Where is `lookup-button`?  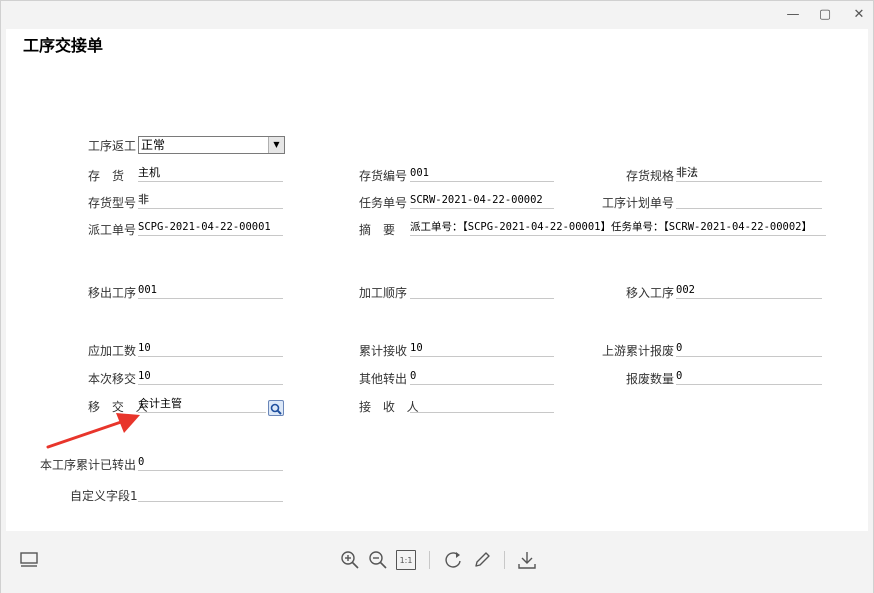
lookup-button is located at coordinates (276, 408).